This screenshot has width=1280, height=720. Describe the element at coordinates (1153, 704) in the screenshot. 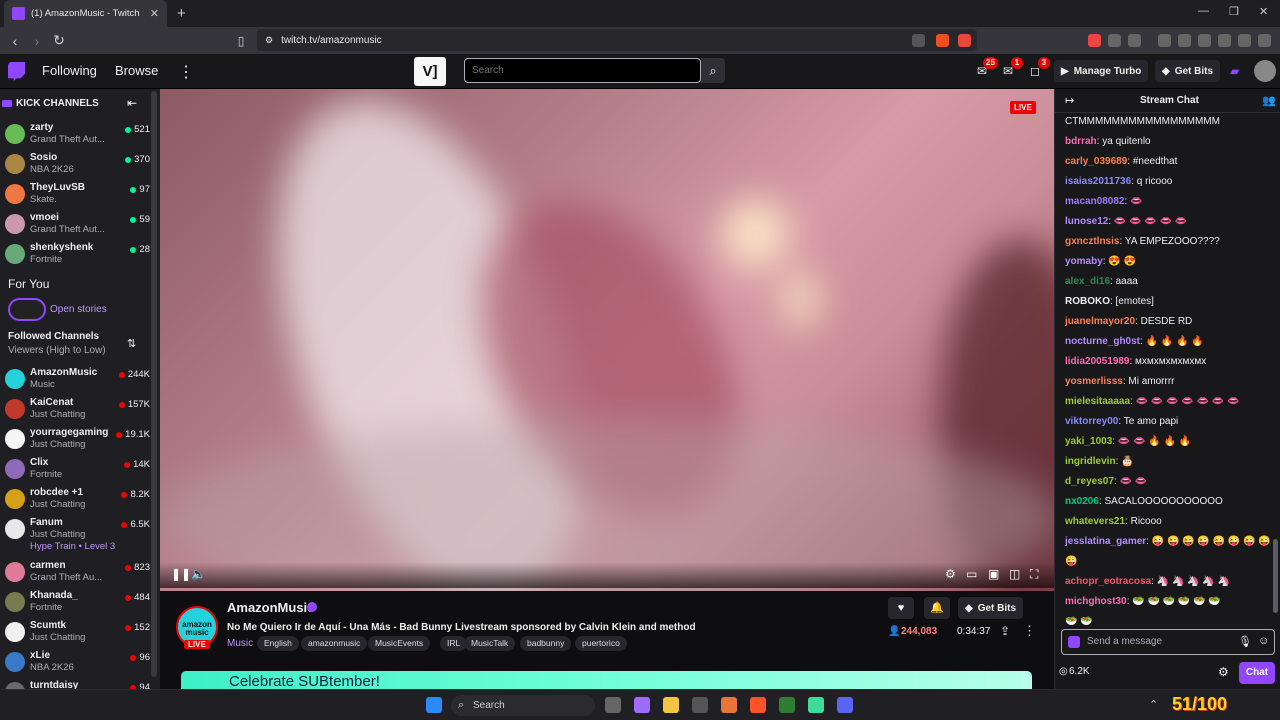

I see `tray-overflow-icon: ⌃` at that location.